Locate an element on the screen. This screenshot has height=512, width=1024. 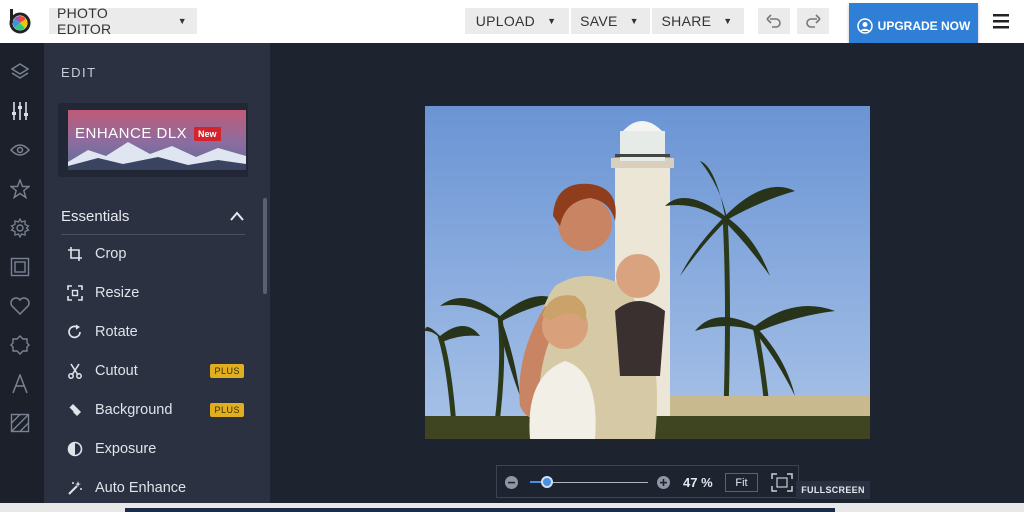
tool-category-rail is located at coordinates (22, 277).